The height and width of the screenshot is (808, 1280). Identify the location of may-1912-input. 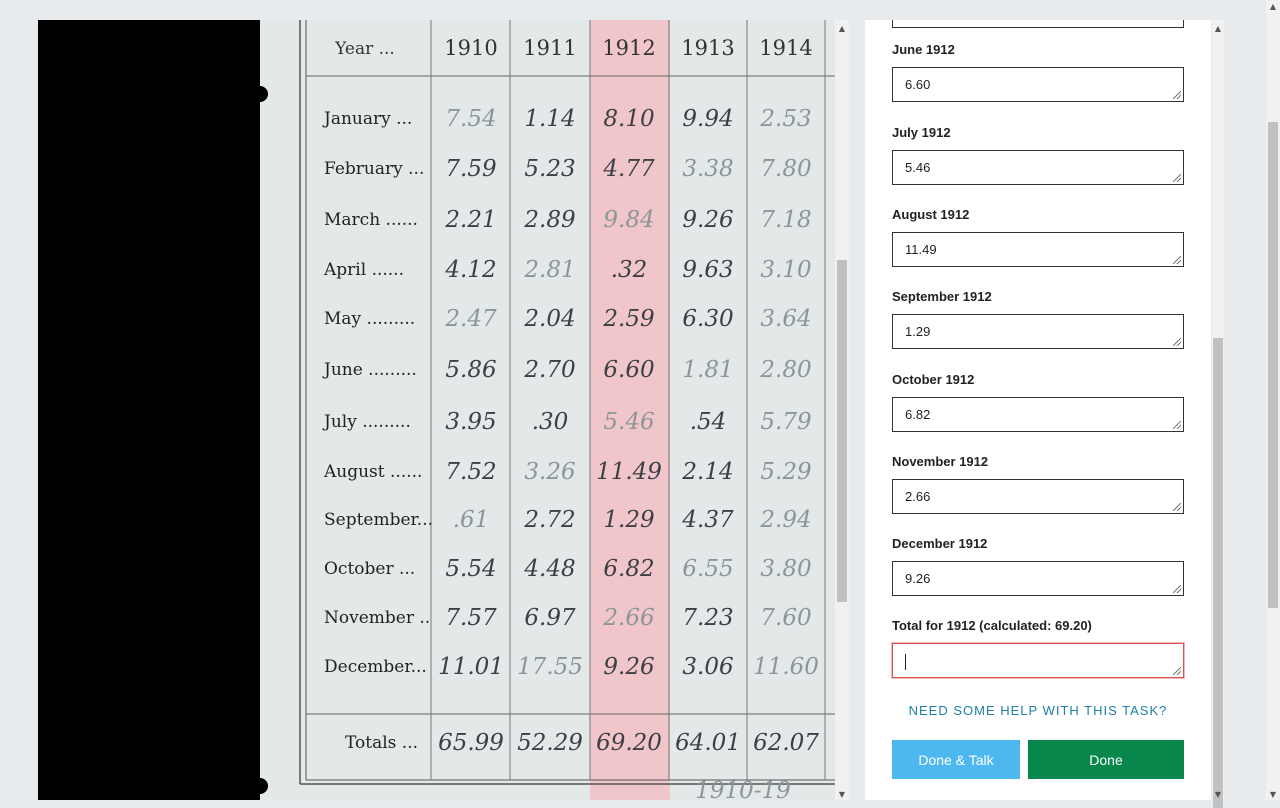
(1038, 24).